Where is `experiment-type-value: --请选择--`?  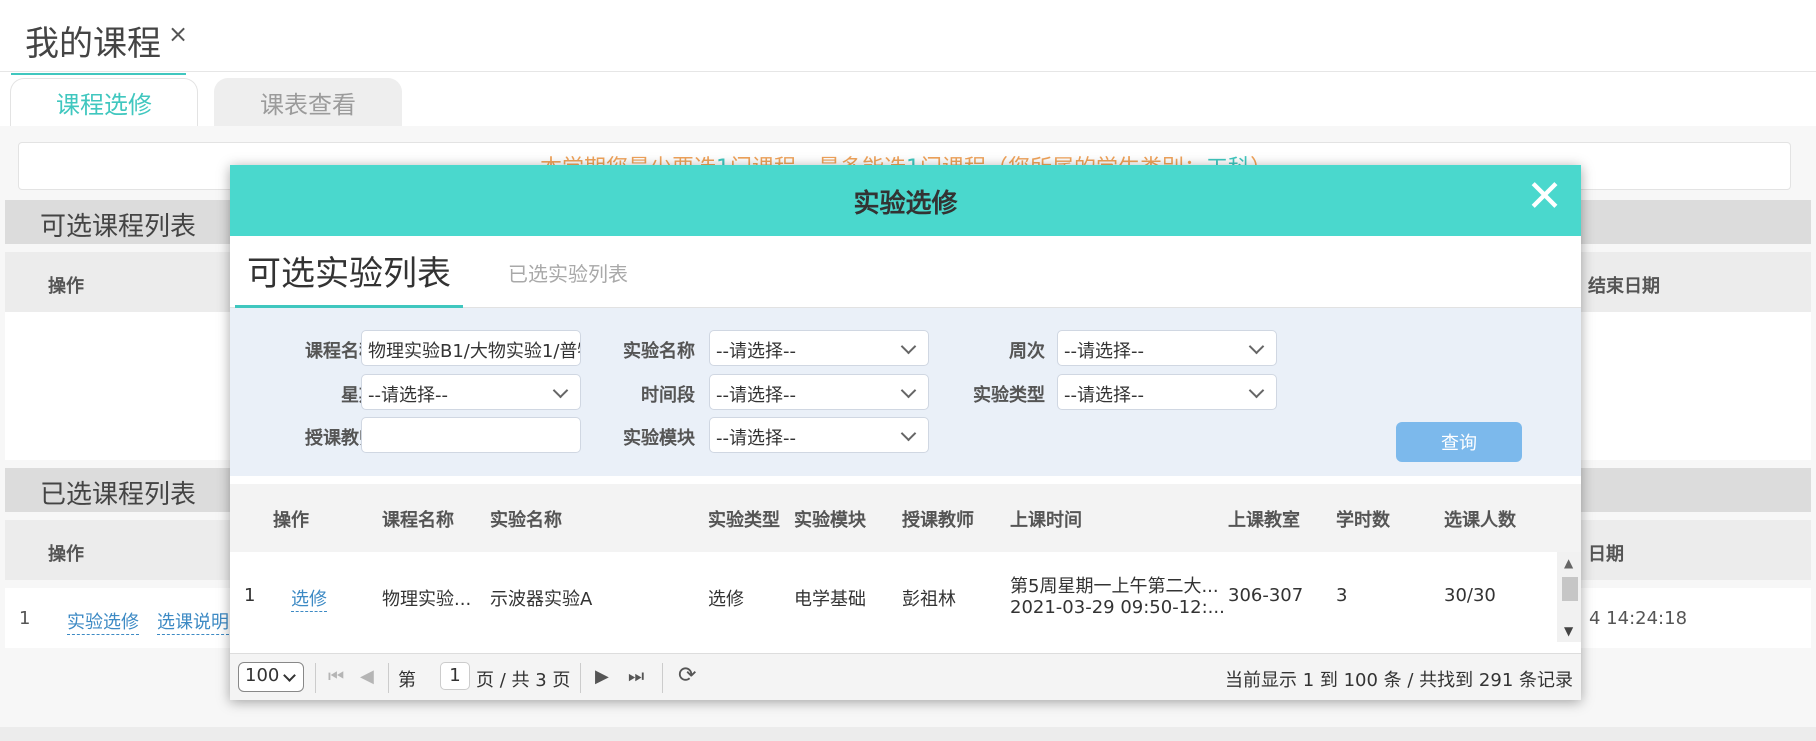
experiment-type-value: --请选择-- is located at coordinates (1104, 395).